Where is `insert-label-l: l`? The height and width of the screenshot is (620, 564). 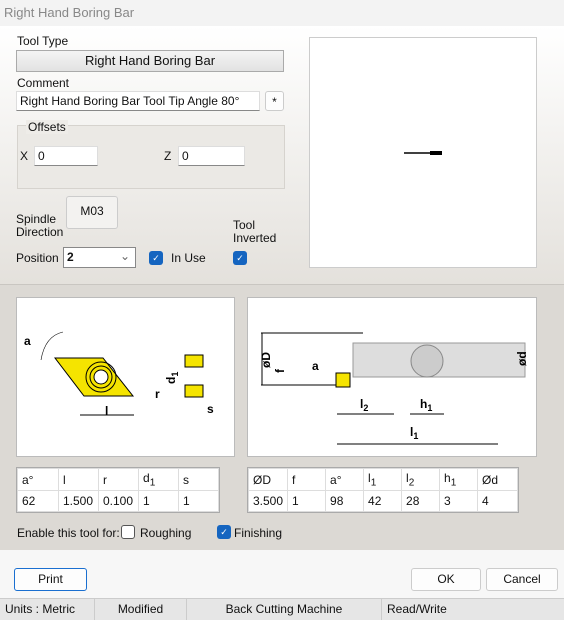 insert-label-l: l is located at coordinates (106, 411).